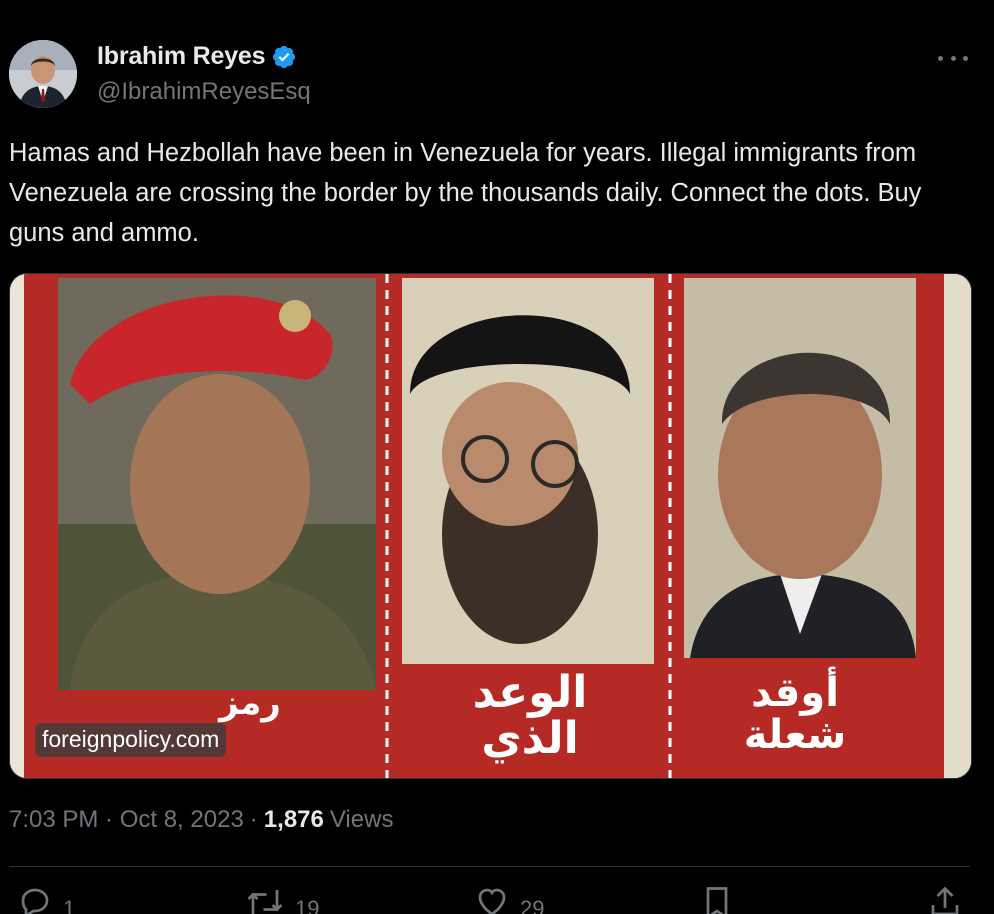  I want to click on tweet-meta: 7:03 PM · Oct 8, 2023 · 1,876 Views, so click(201, 820).